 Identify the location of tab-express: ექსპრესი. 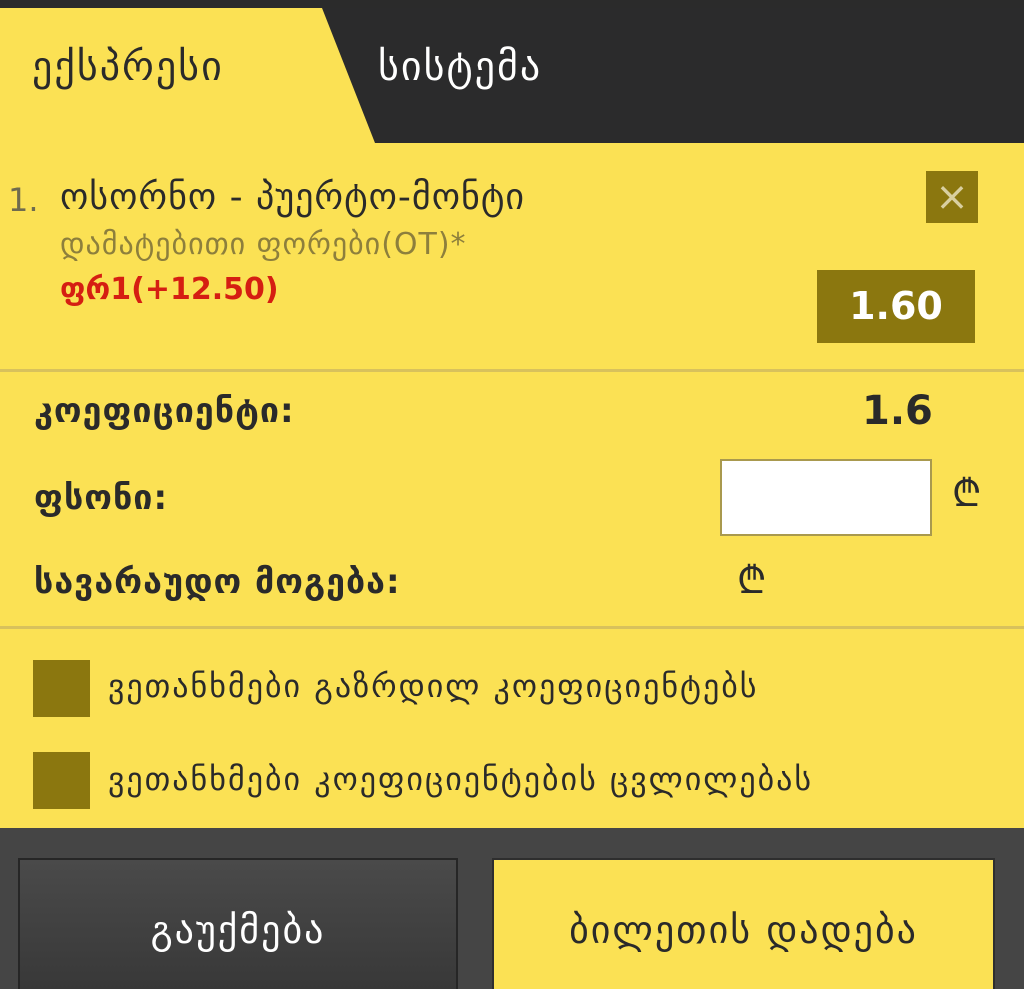
(128, 67).